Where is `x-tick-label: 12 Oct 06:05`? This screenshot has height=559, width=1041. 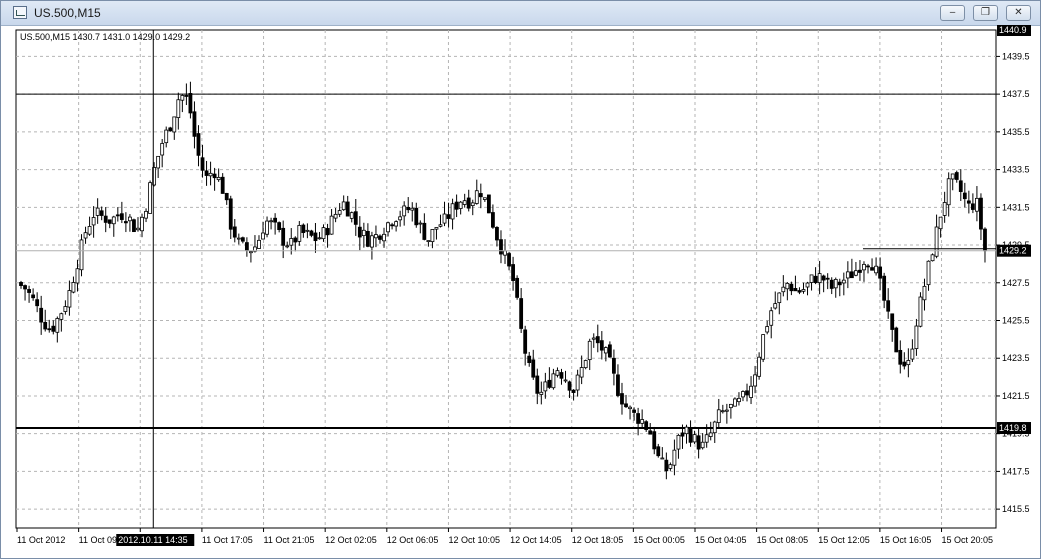
x-tick-label: 12 Oct 06:05 is located at coordinates (413, 540).